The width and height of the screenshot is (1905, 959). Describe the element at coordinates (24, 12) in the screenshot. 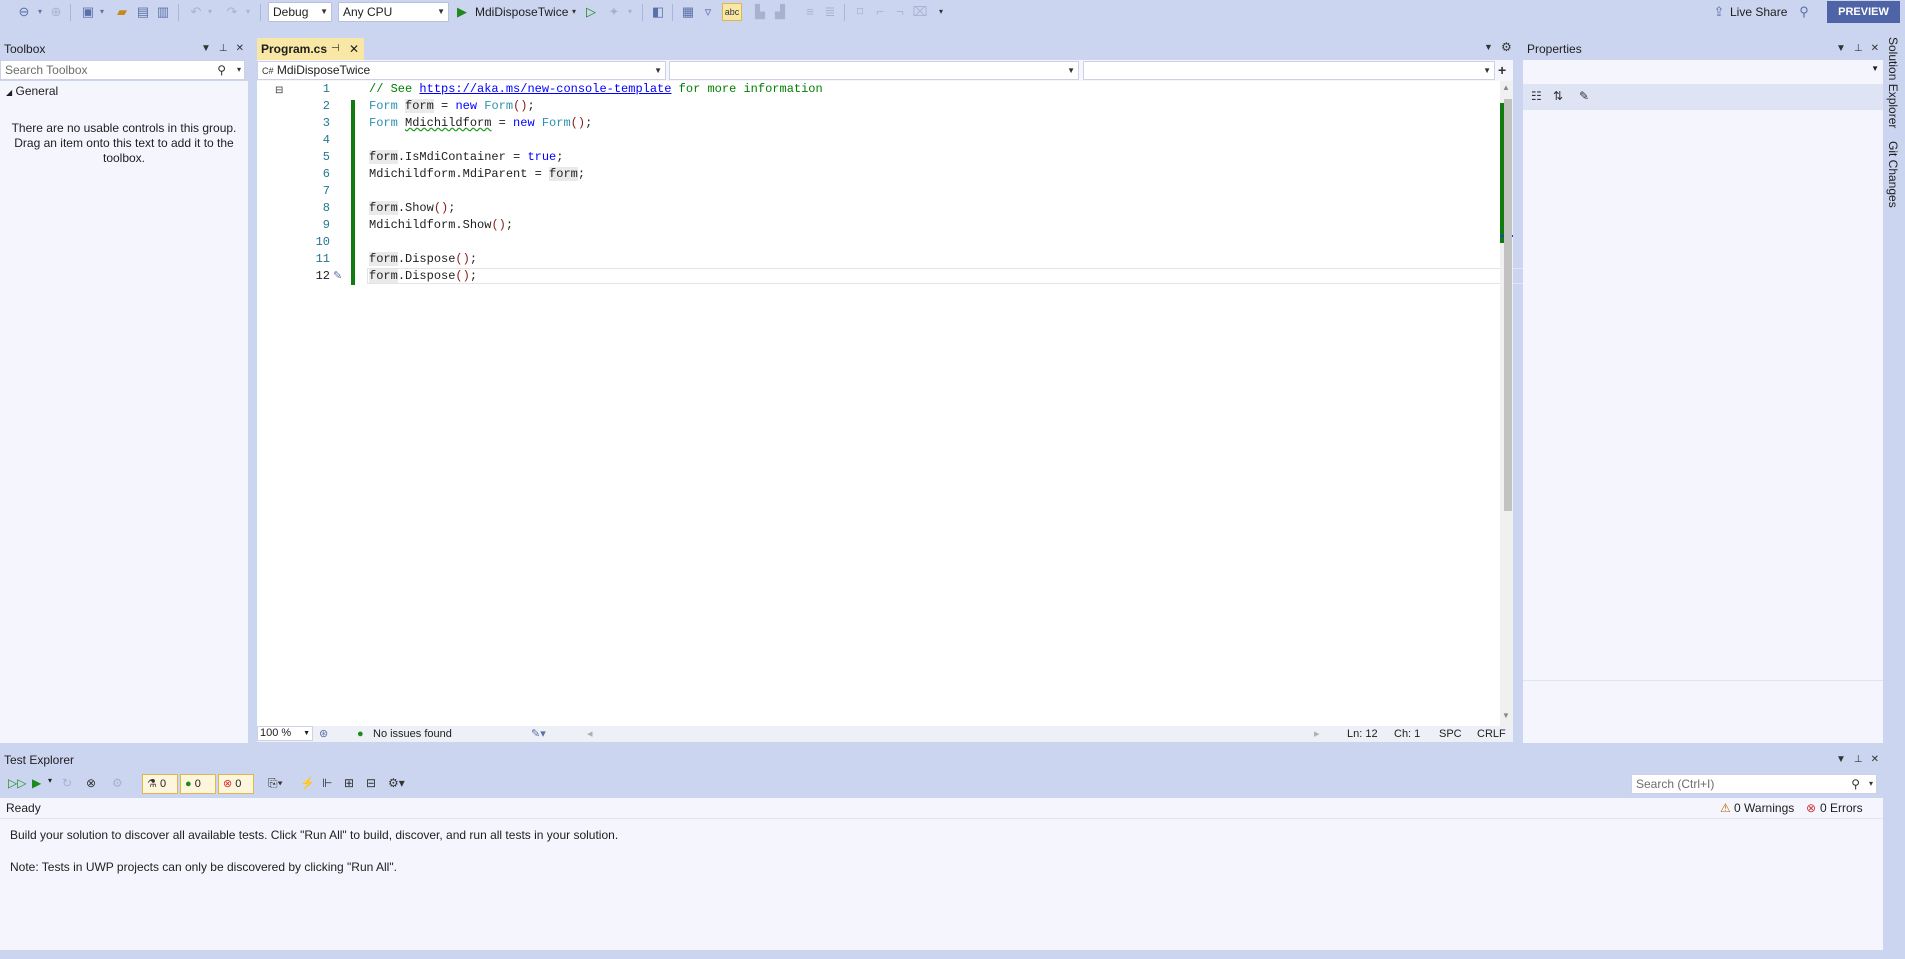

I see `back-icon: ⊖` at that location.